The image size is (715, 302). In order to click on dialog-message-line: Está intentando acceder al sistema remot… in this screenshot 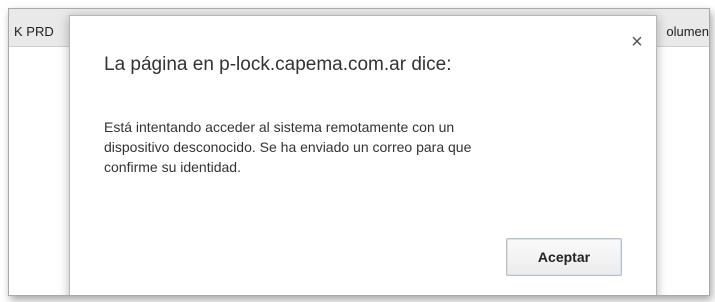, I will do `click(279, 127)`.